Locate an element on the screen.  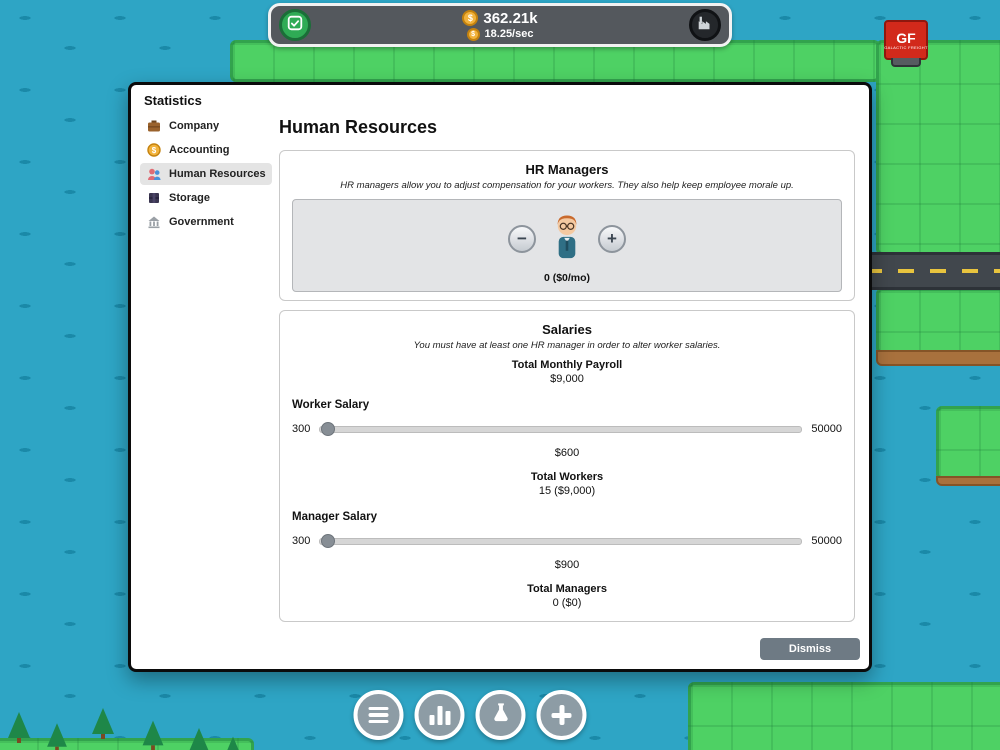
grass-right-upper is located at coordinates (938, 147).